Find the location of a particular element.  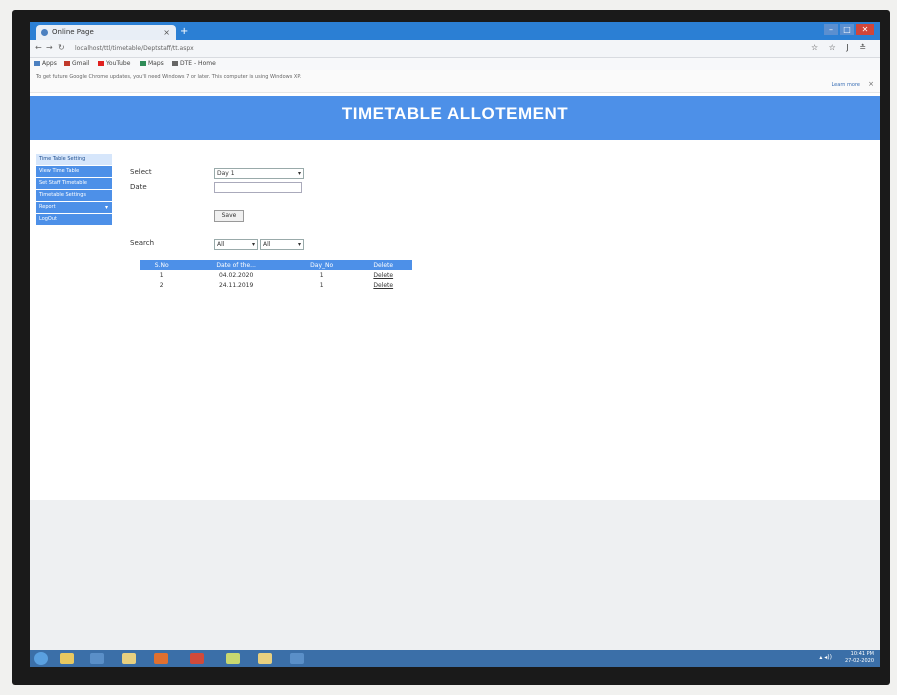

bookmark-apps: Apps is located at coordinates (45, 63).